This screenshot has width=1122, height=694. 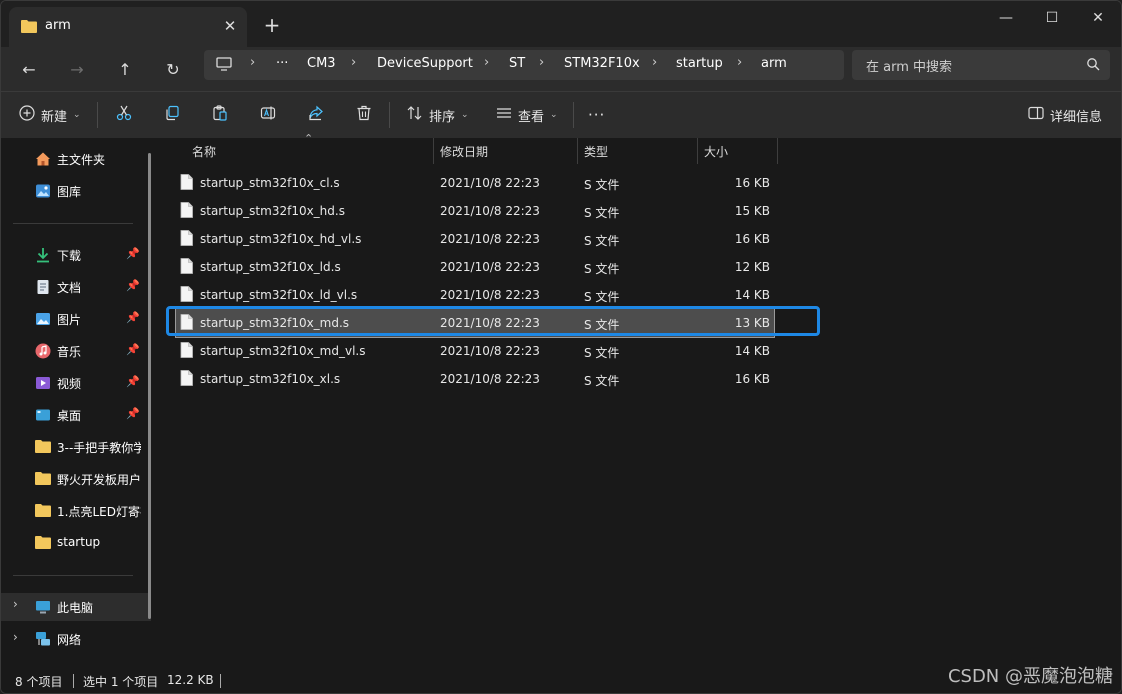 What do you see at coordinates (124, 115) in the screenshot?
I see `cut-button` at bounding box center [124, 115].